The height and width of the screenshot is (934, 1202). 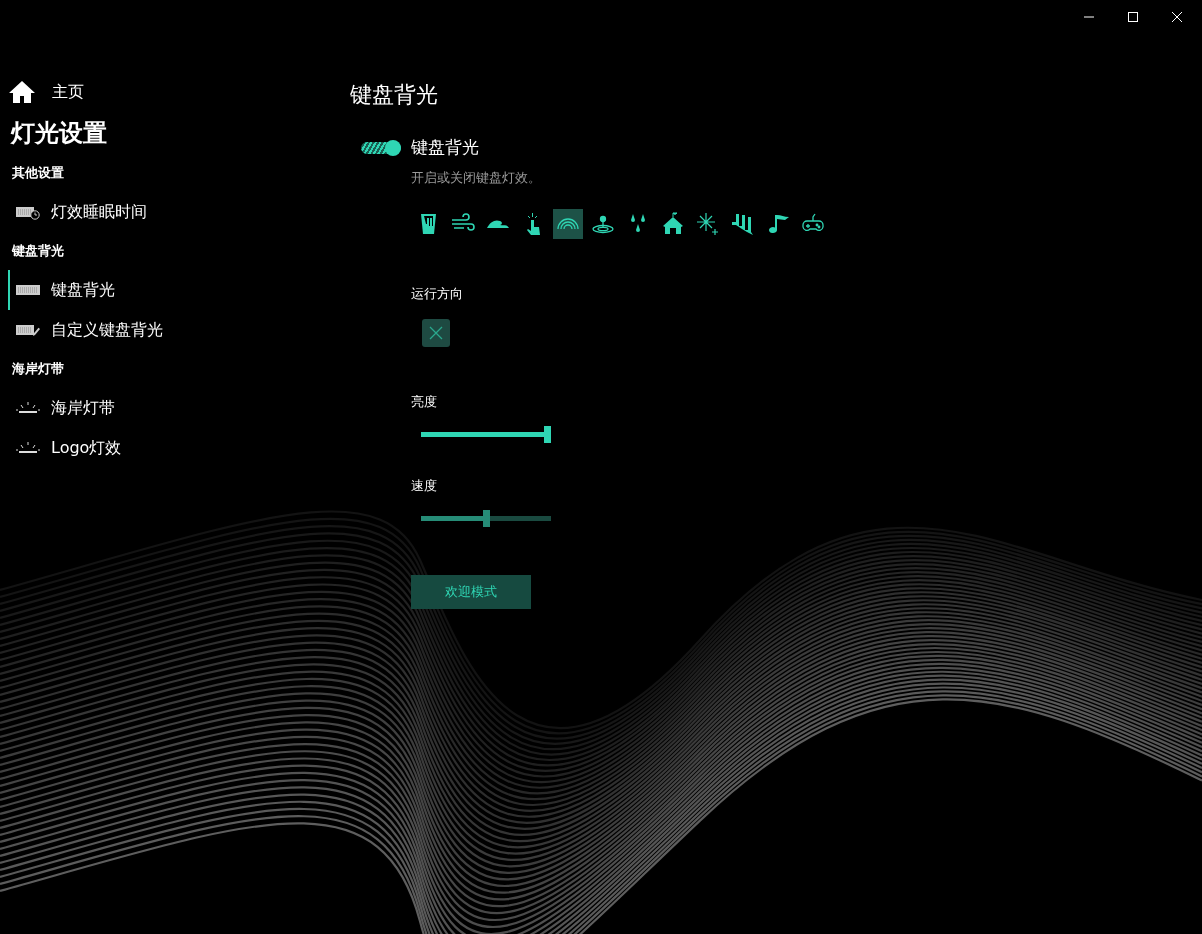 I want to click on toggle-description: 开启或关闭键盘灯效。, so click(x=476, y=178).